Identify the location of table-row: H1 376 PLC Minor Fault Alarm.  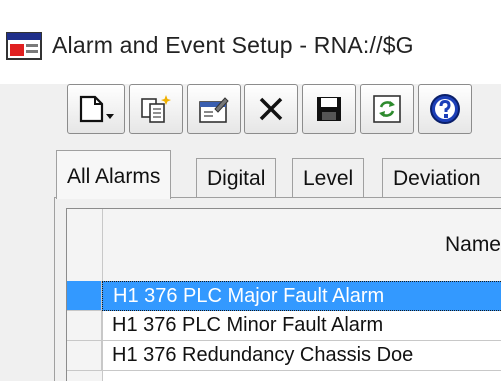
(284, 326).